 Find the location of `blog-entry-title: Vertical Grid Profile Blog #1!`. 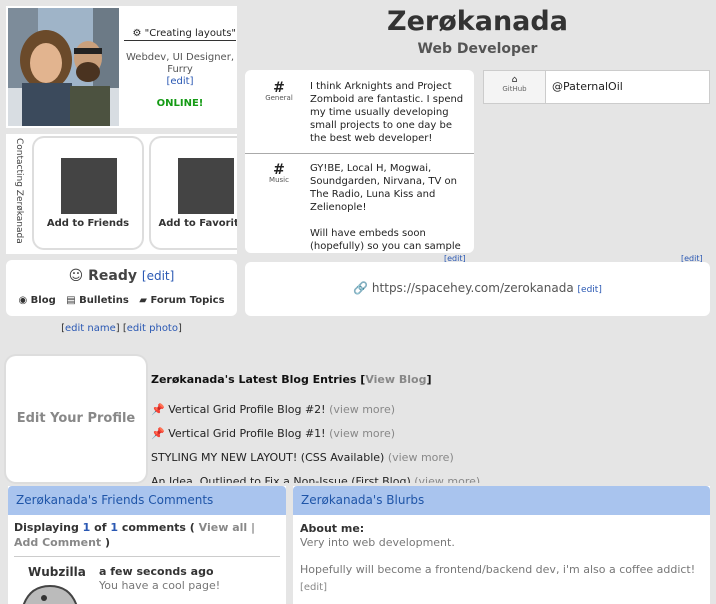

blog-entry-title: Vertical Grid Profile Blog #1! is located at coordinates (246, 433).